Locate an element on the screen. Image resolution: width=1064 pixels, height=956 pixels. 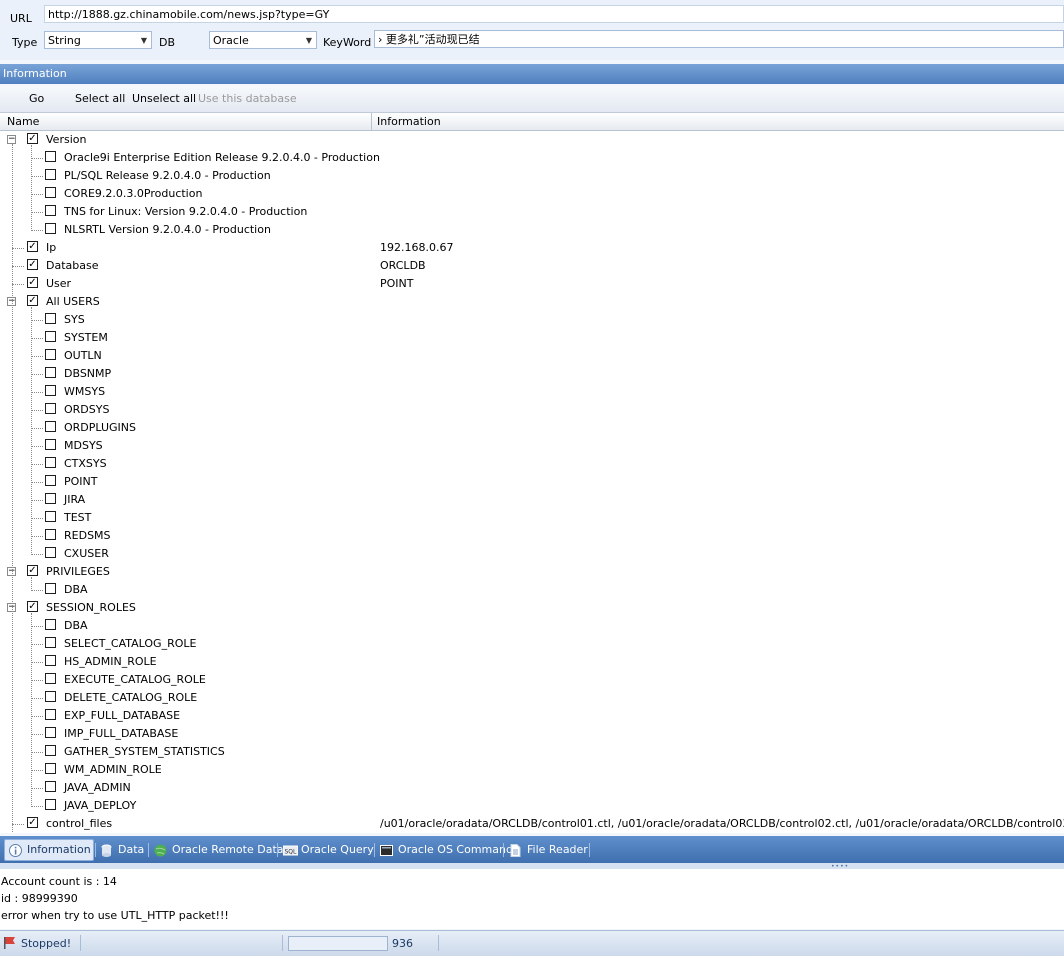
tree-item-label: CXUSER is located at coordinates (86, 553).